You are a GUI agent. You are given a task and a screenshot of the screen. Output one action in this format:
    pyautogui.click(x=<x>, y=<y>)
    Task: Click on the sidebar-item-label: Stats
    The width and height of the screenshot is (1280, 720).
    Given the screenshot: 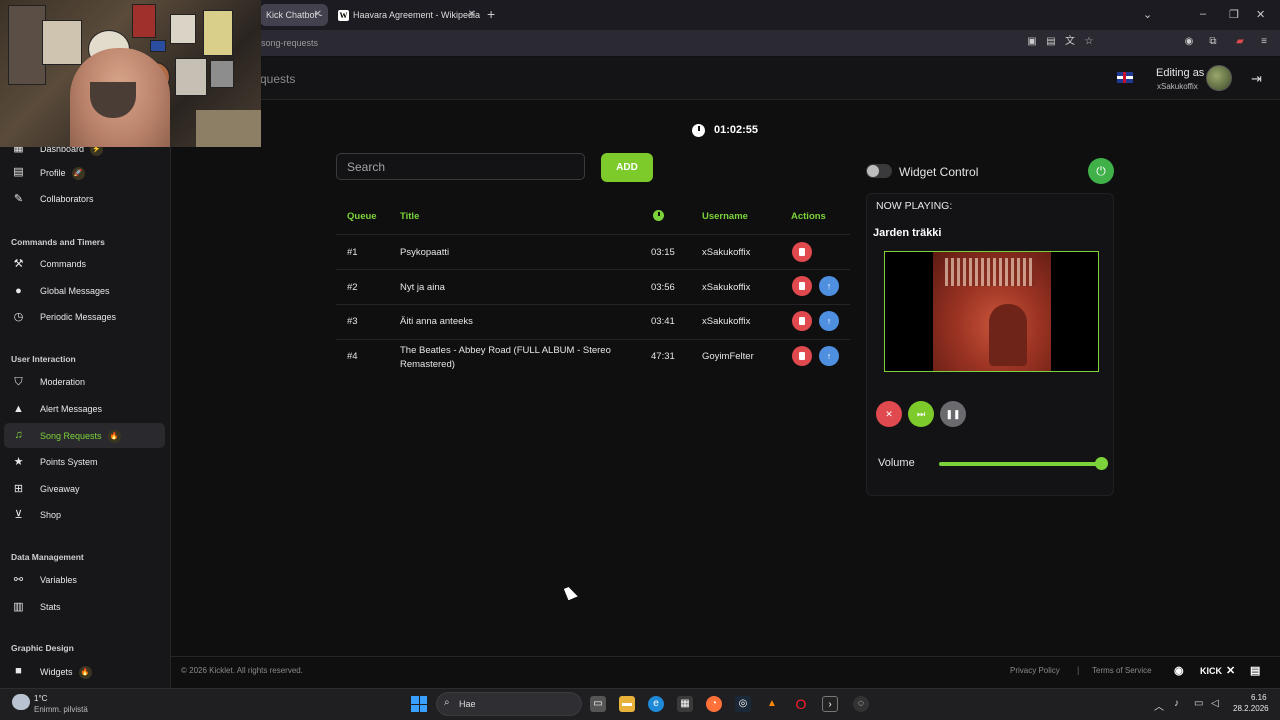 What is the action you would take?
    pyautogui.click(x=50, y=607)
    